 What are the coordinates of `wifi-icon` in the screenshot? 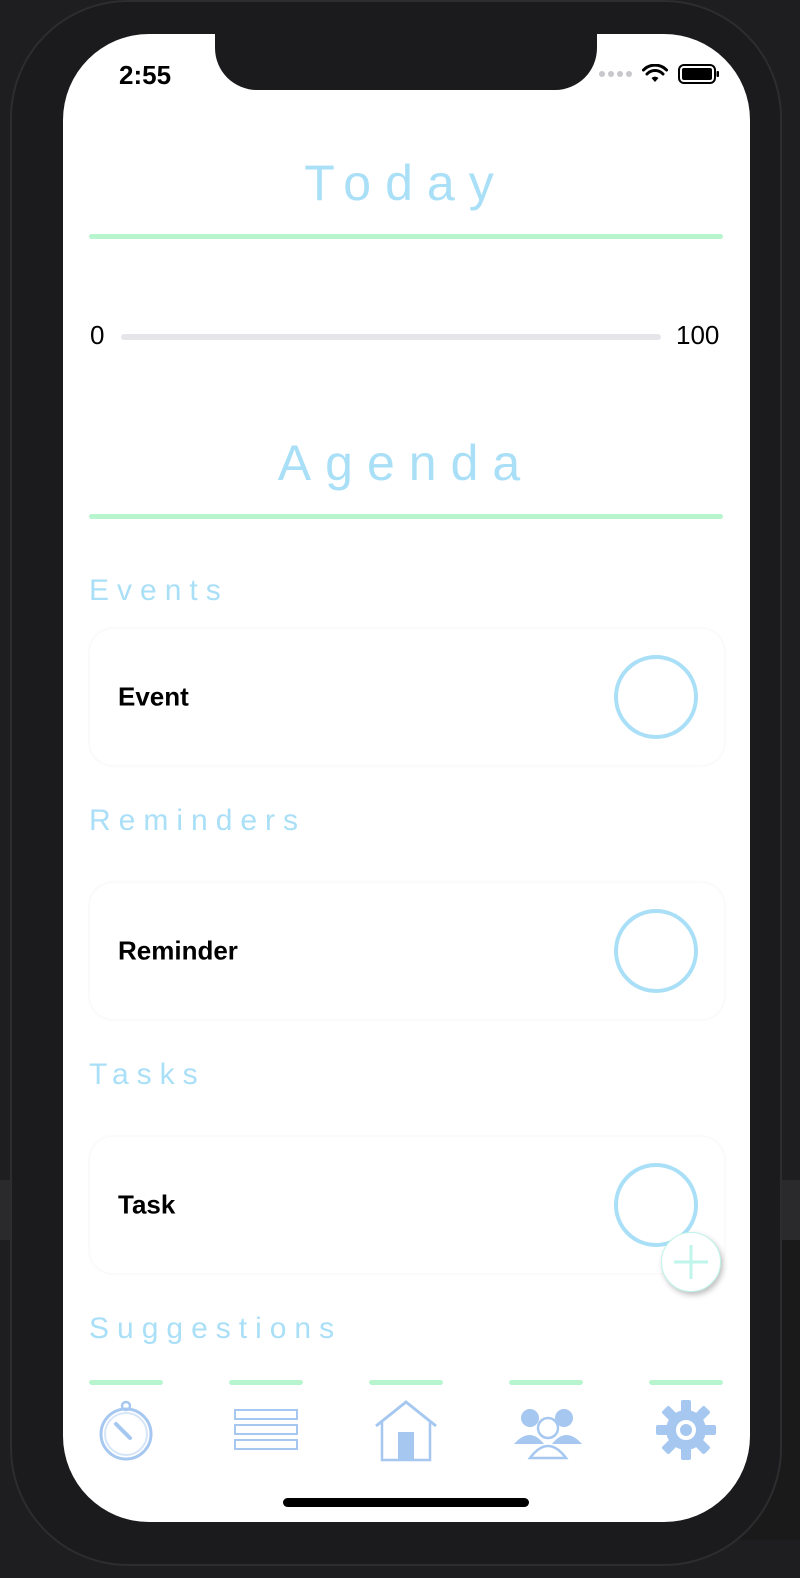 It's located at (655, 73).